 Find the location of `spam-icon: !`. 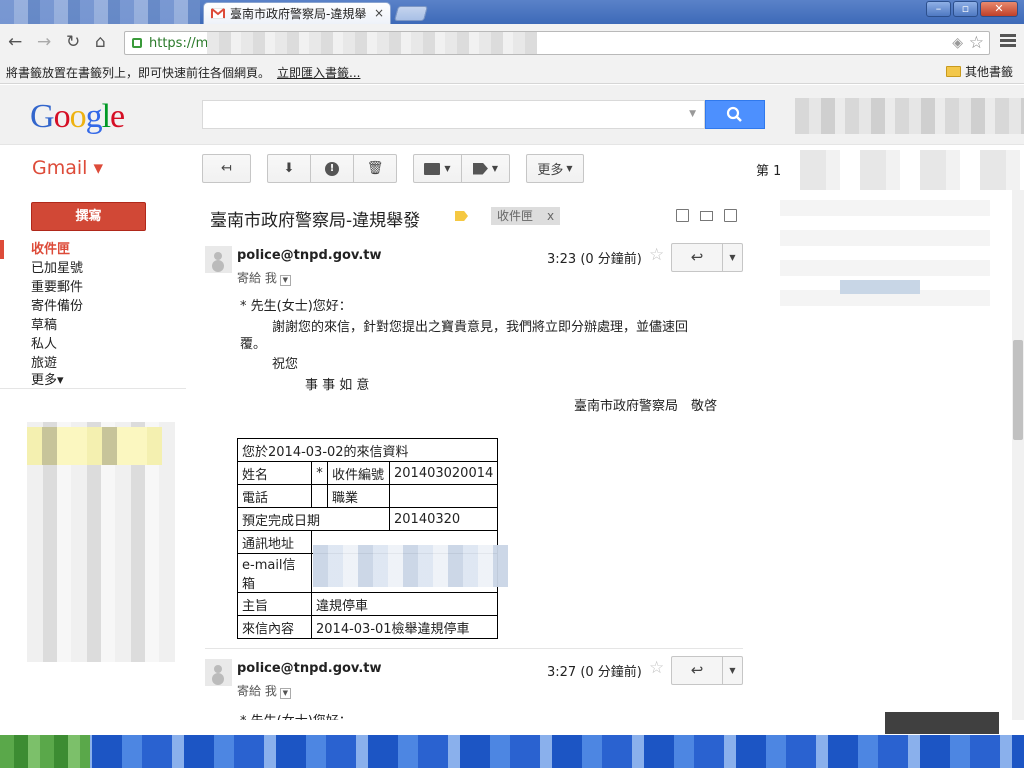

spam-icon: ! is located at coordinates (332, 168).